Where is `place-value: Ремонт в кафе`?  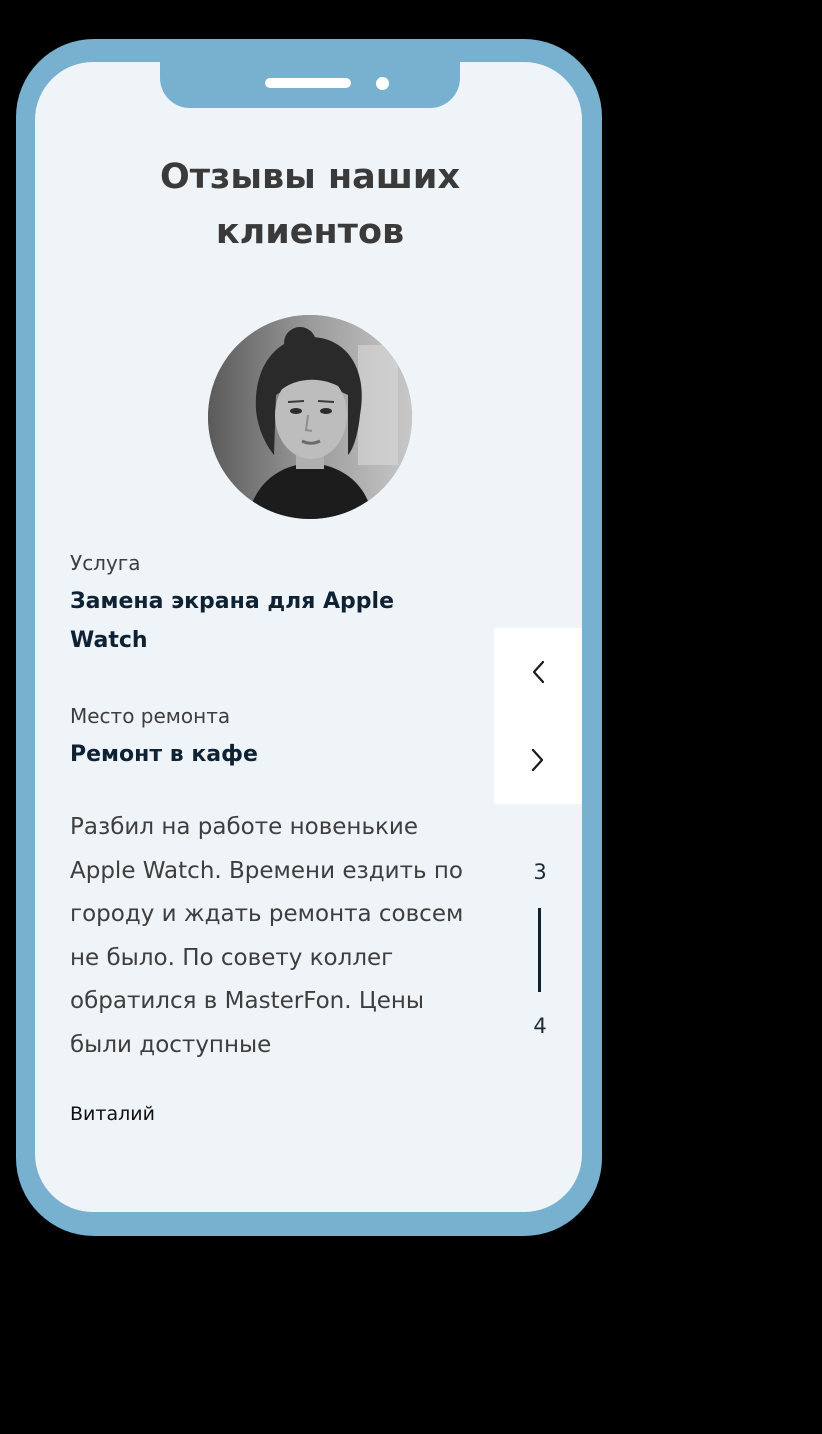
place-value: Ремонт в кафе is located at coordinates (164, 754).